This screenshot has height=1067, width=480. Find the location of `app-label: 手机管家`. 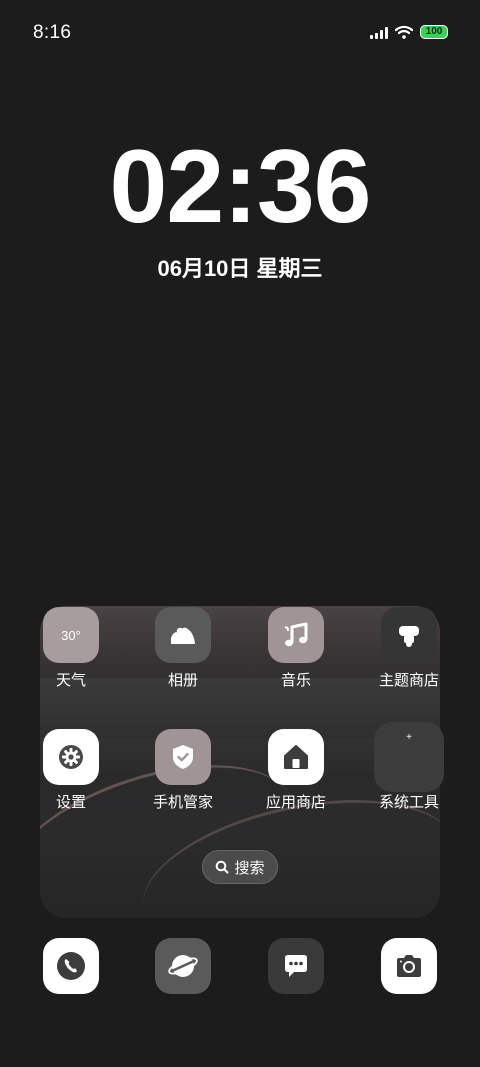

app-label: 手机管家 is located at coordinates (182, 802).